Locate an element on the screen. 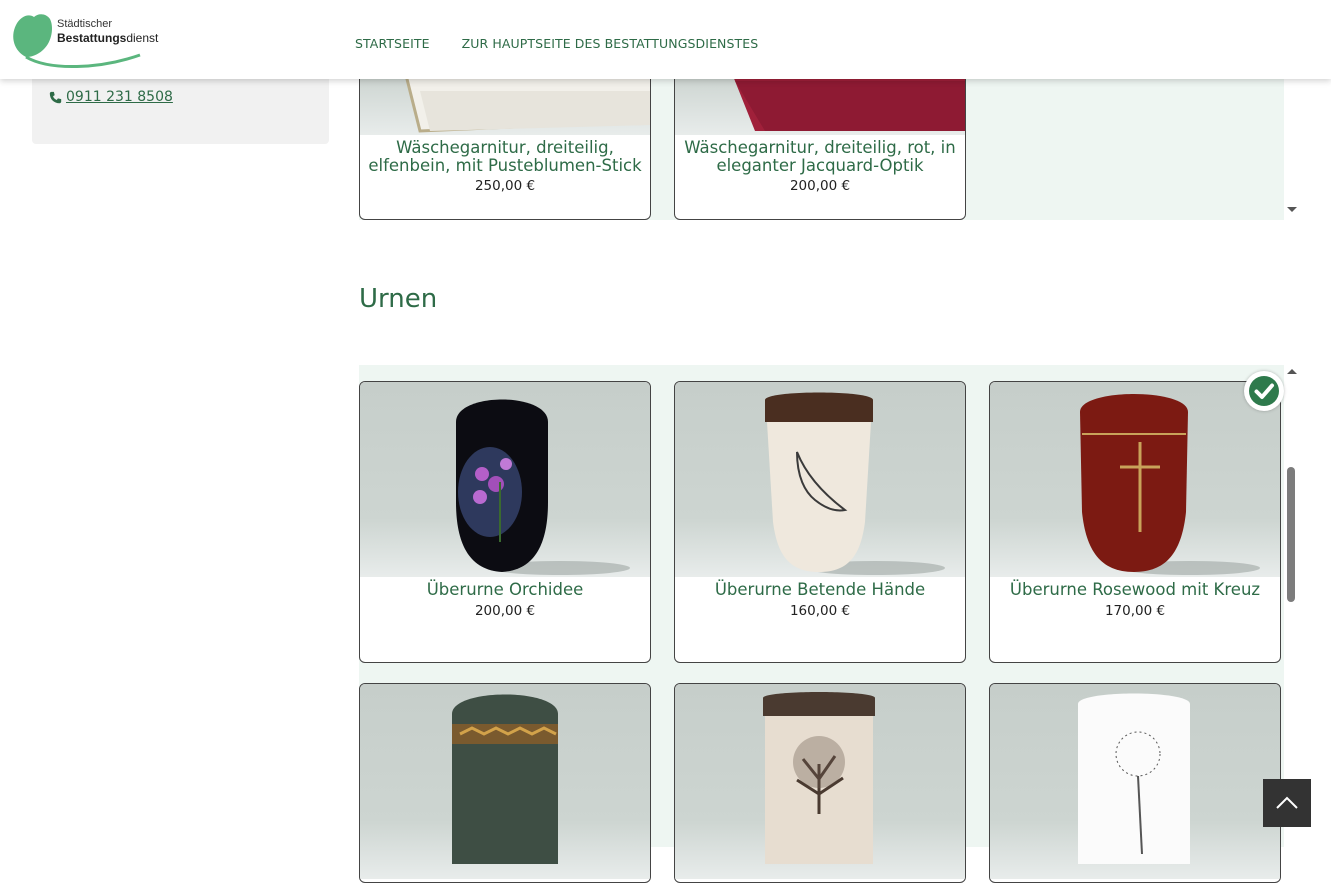  product-card: Überurne Betende Hände 160,00 € is located at coordinates (820, 522).